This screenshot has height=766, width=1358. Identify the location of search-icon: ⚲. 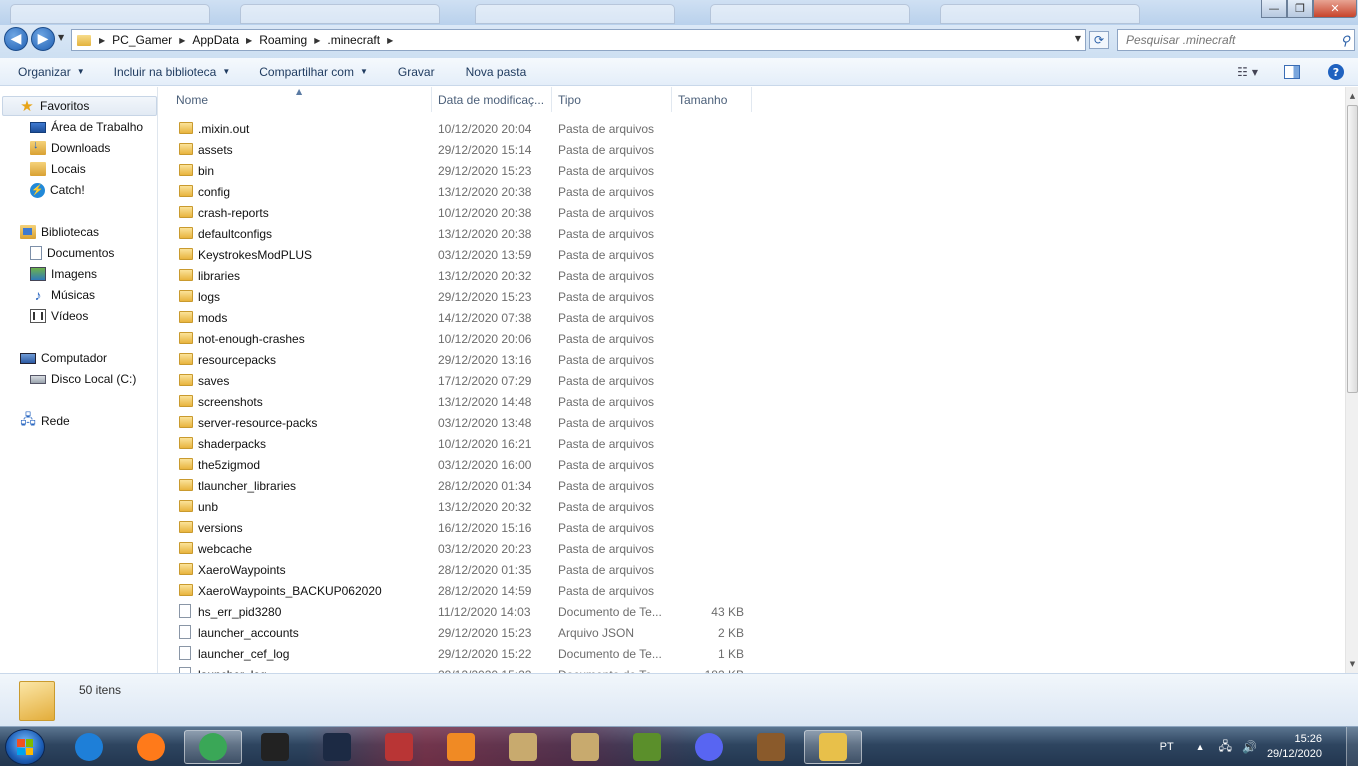
(1345, 41).